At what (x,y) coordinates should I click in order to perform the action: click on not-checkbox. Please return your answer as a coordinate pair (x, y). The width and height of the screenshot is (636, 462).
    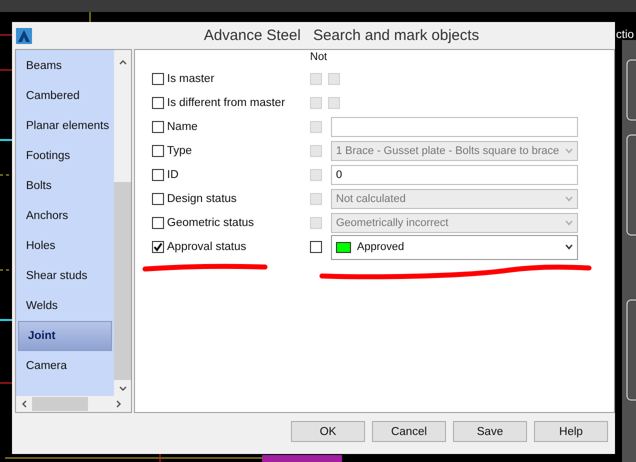
    Looking at the image, I should click on (316, 247).